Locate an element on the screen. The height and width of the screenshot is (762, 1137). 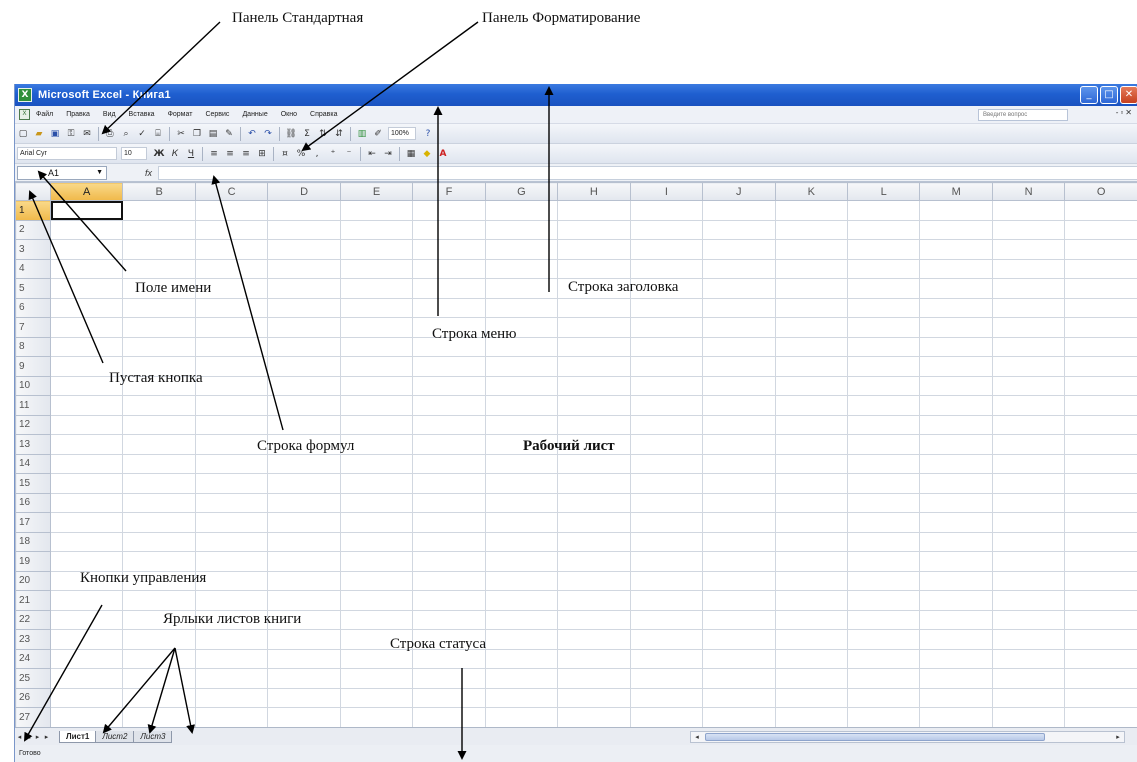
column-header-d: D is located at coordinates (304, 191).